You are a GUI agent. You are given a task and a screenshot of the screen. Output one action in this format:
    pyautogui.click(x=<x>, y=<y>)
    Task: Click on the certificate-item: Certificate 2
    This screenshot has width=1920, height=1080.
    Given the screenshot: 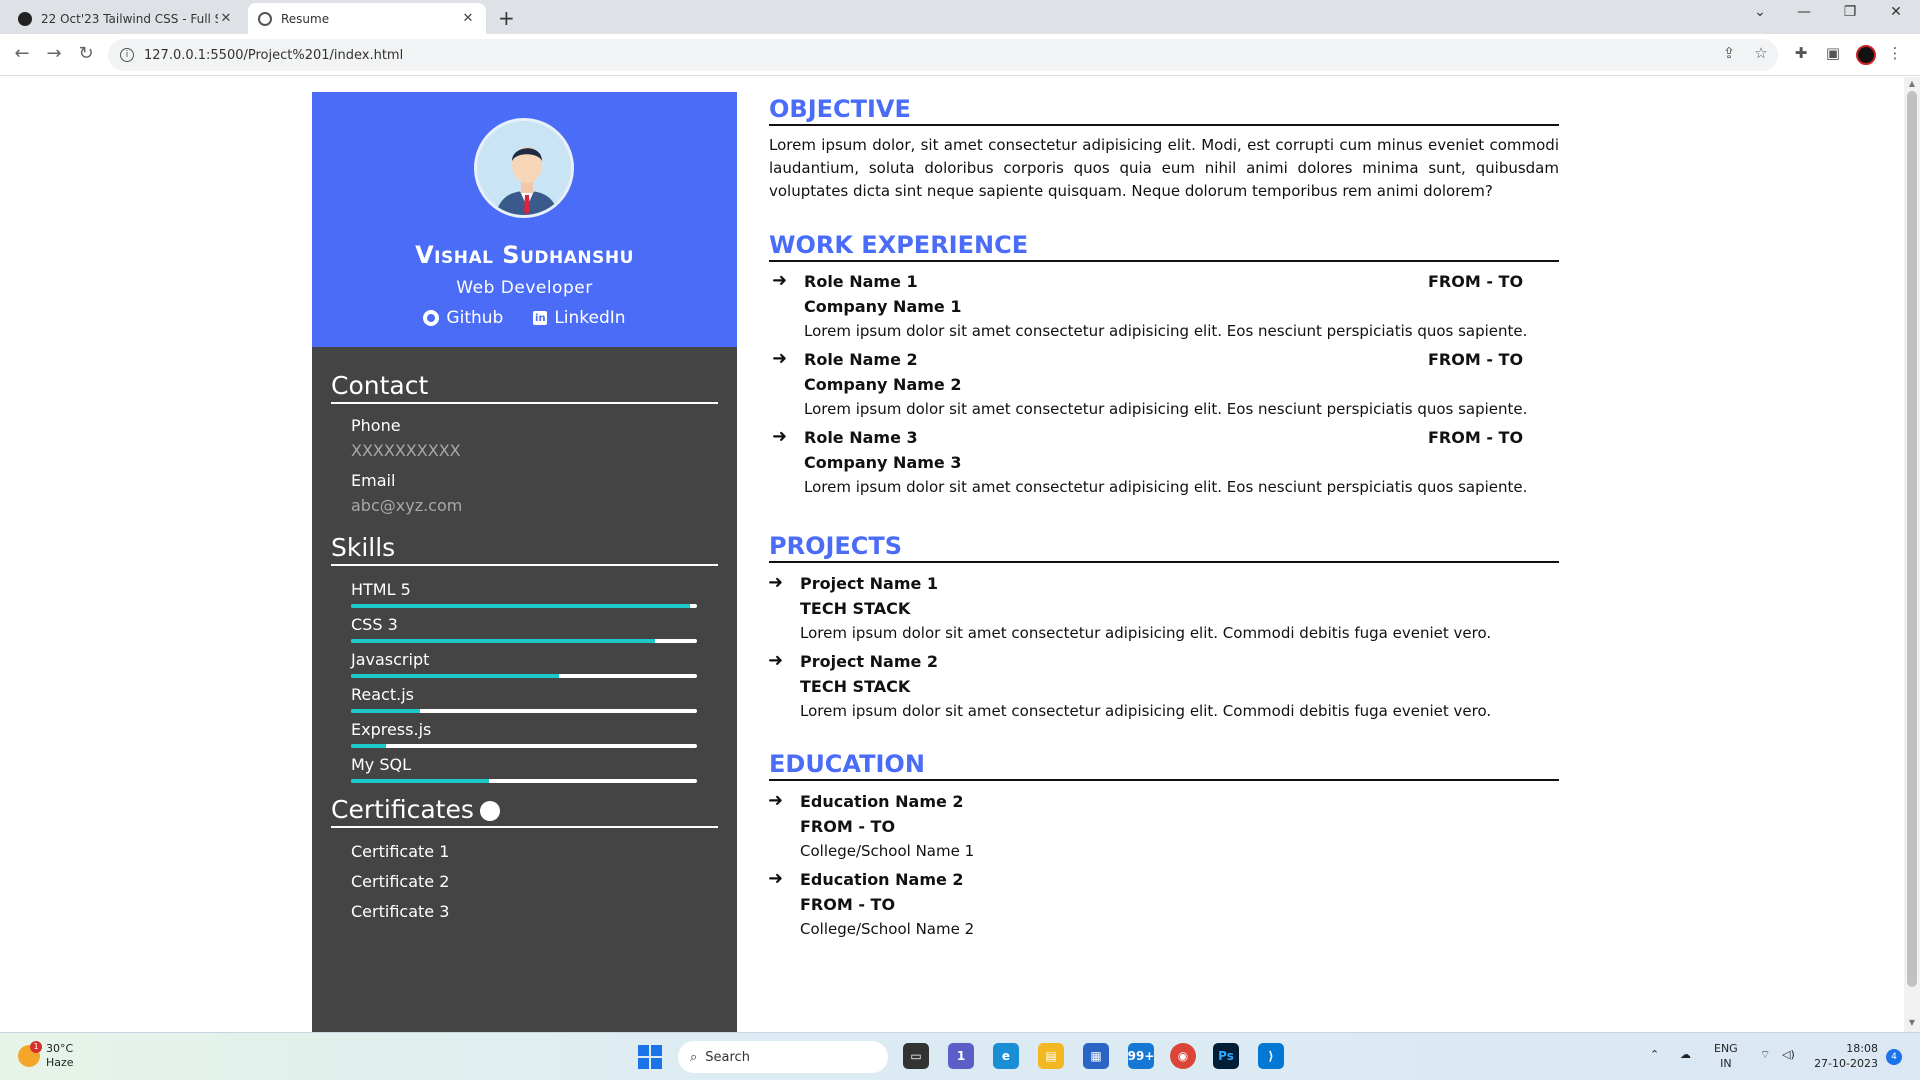 What is the action you would take?
    pyautogui.click(x=400, y=881)
    